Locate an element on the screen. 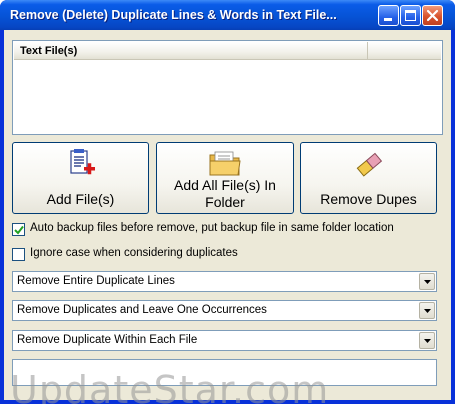  maximize-icon is located at coordinates (410, 15).